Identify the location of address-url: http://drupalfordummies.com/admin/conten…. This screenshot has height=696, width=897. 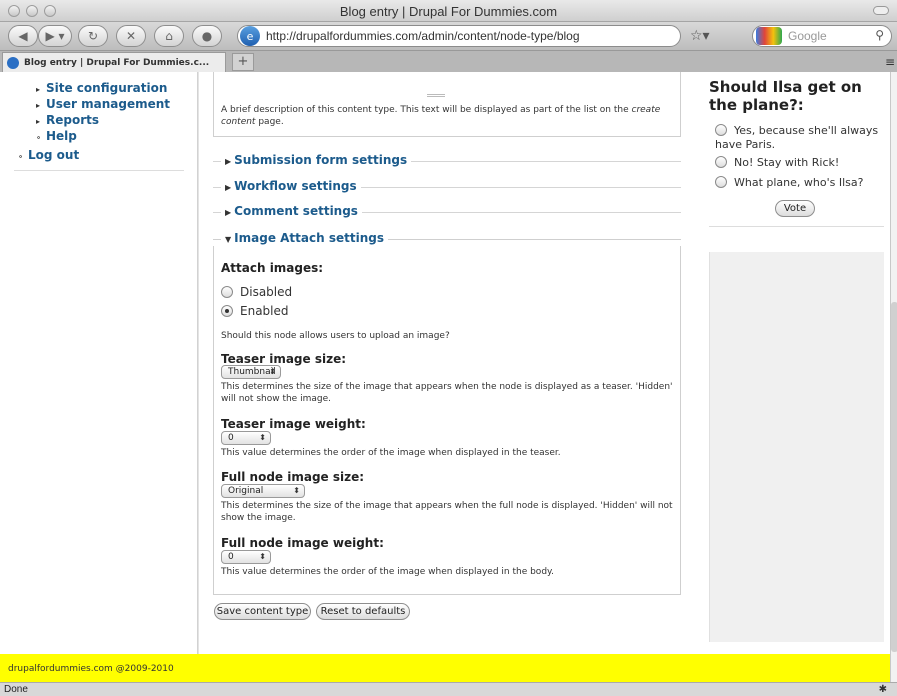
(423, 36).